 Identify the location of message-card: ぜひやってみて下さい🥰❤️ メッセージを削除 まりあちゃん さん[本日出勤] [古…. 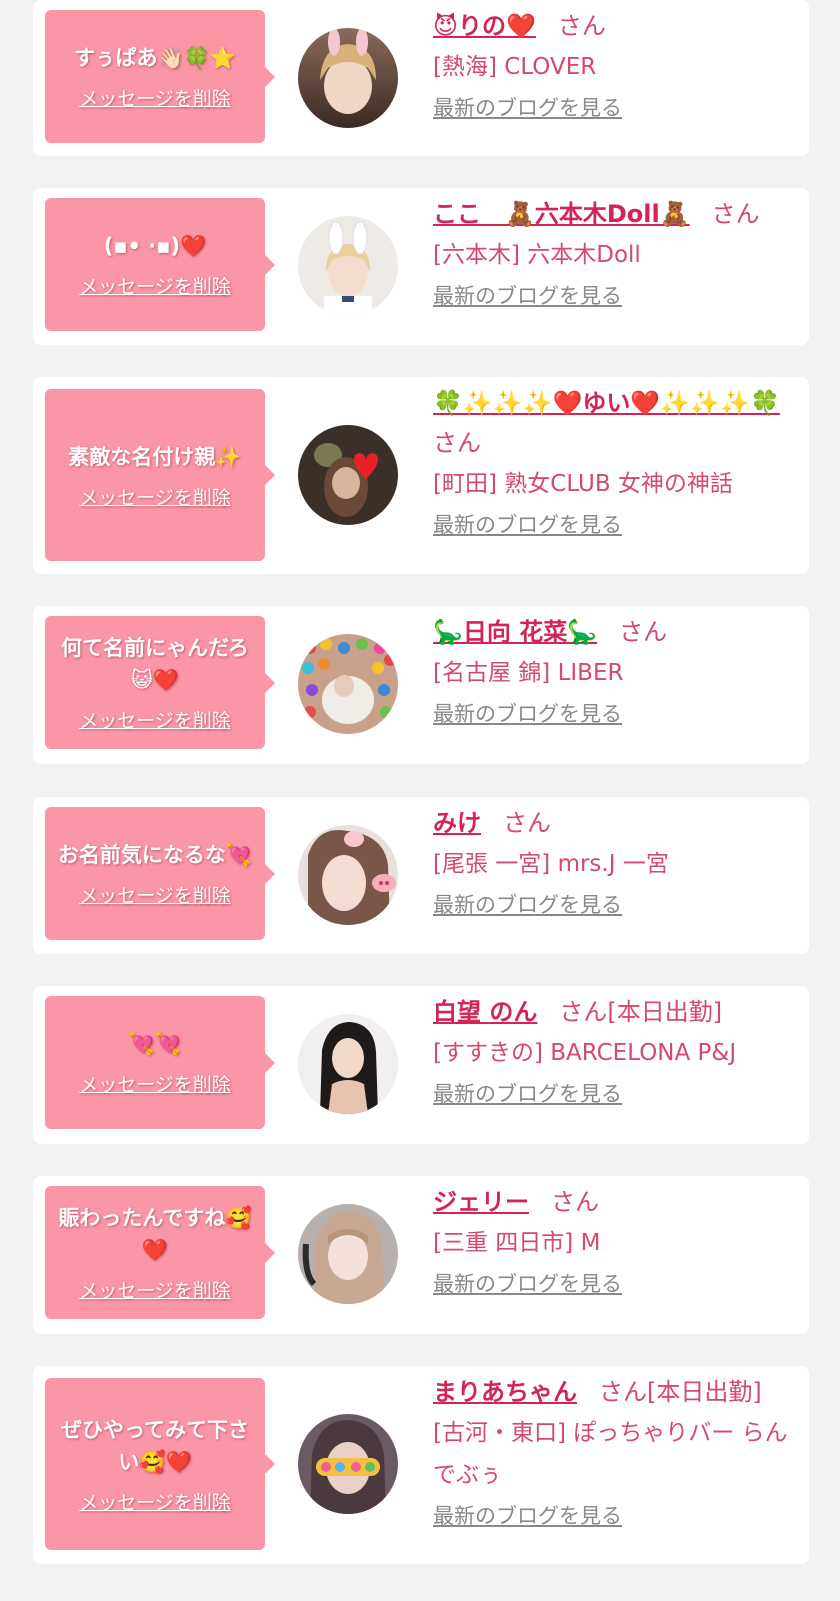
(421, 1465).